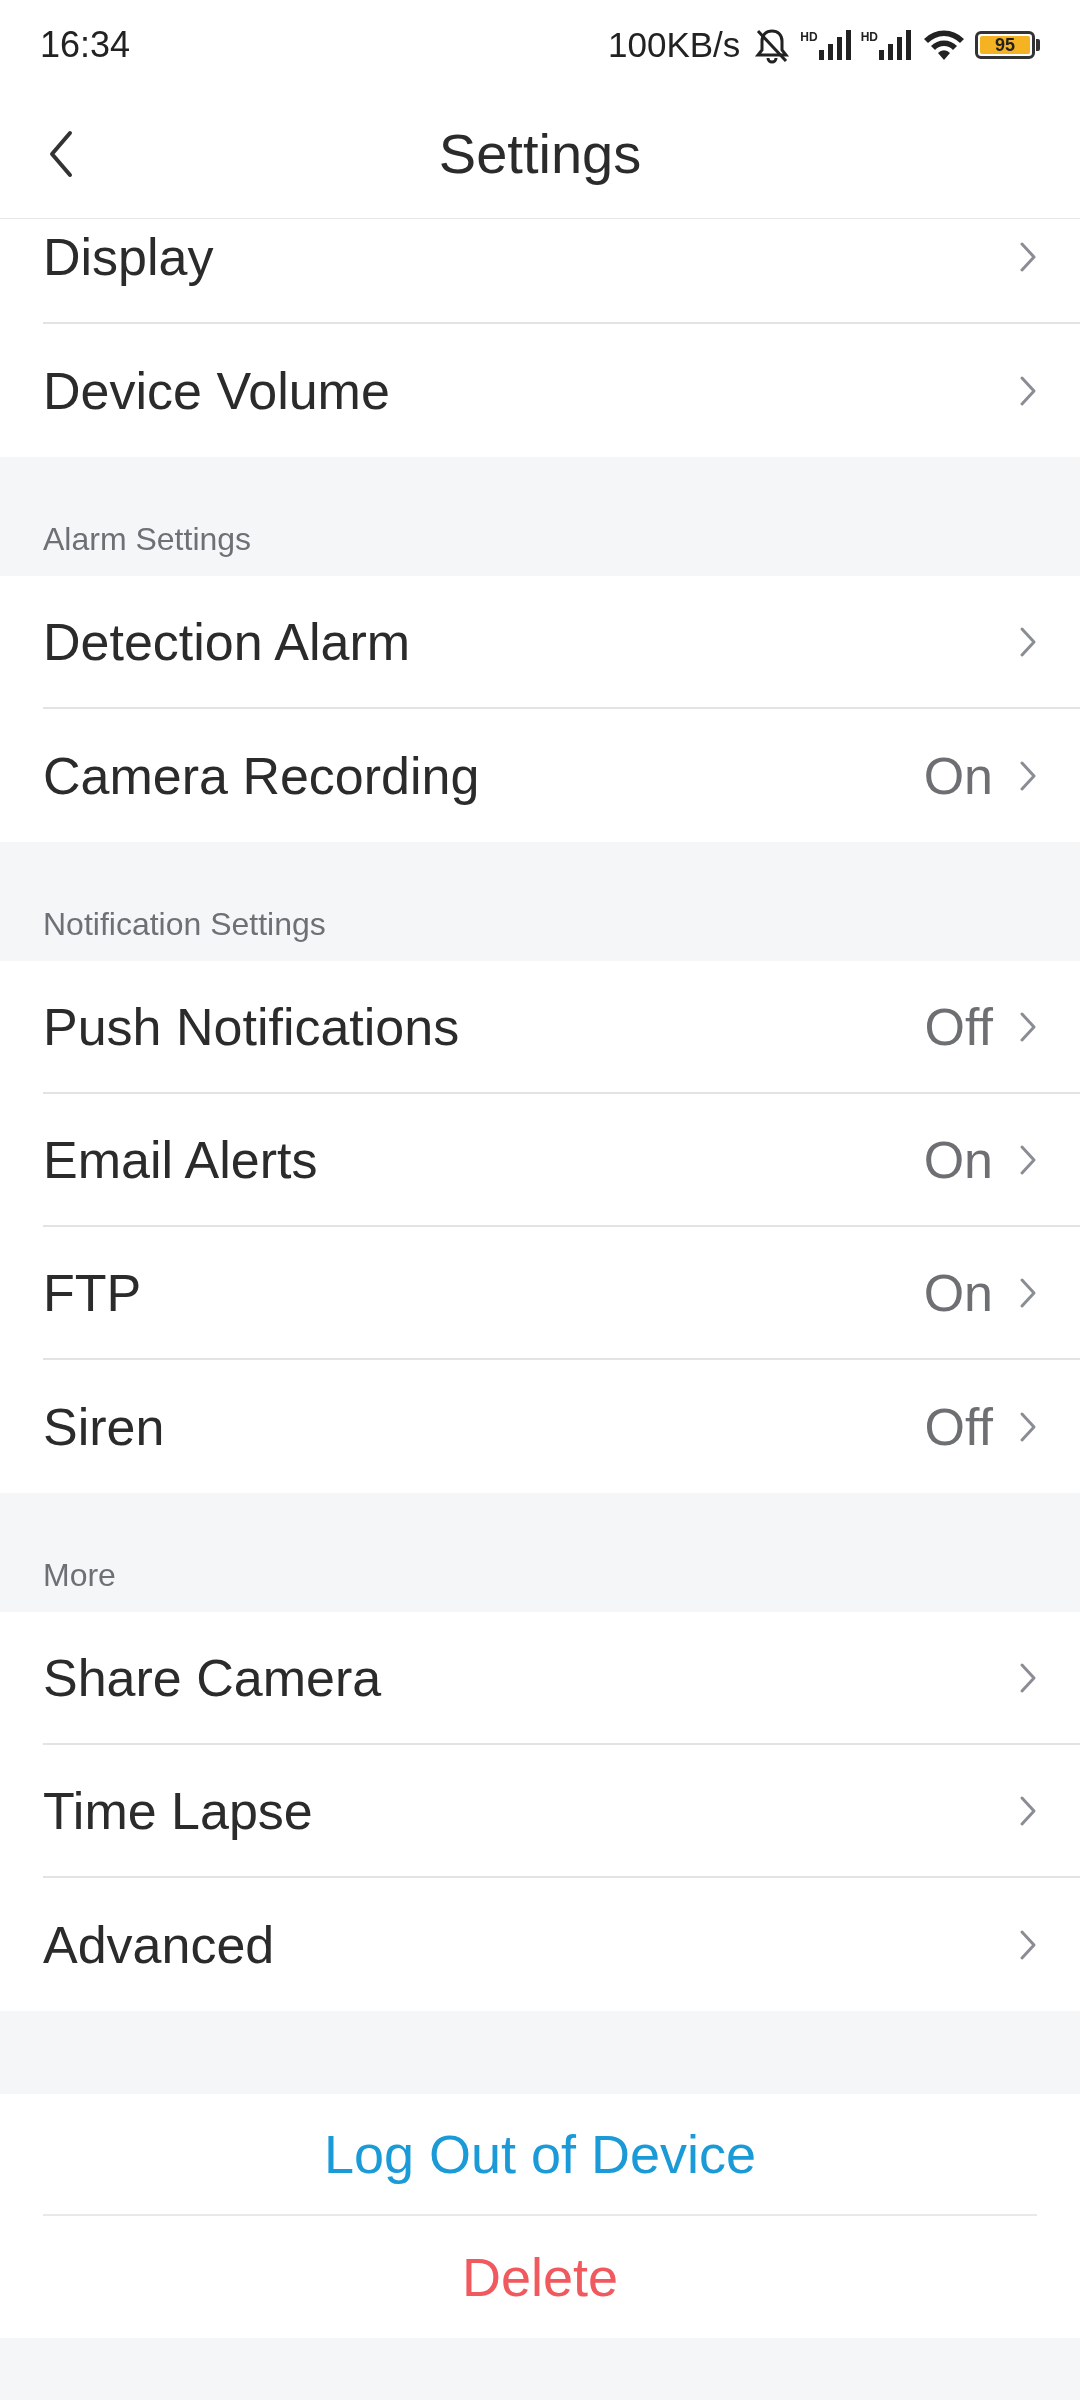  What do you see at coordinates (159, 1944) in the screenshot?
I see `row-label: Advanced` at bounding box center [159, 1944].